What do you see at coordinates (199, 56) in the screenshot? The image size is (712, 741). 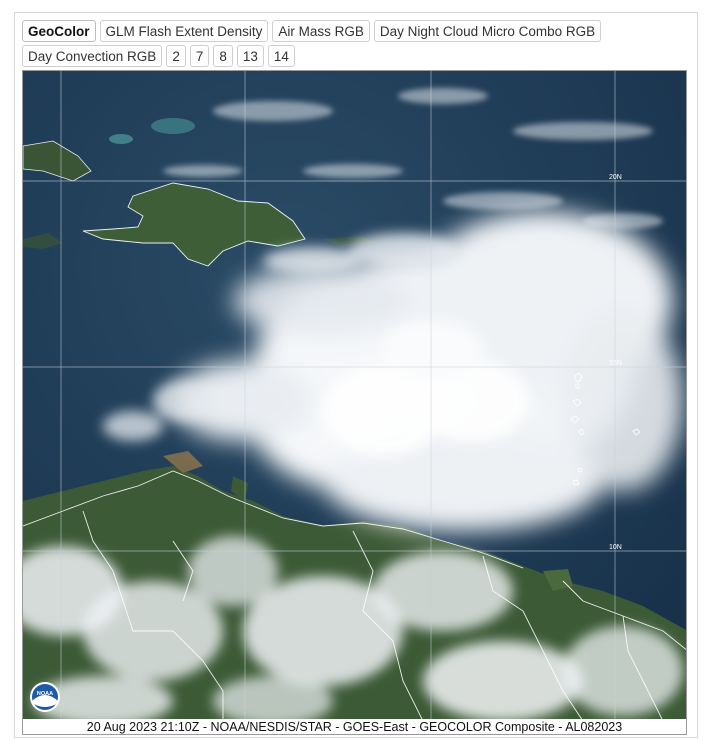 I see `tab-band-7: 7` at bounding box center [199, 56].